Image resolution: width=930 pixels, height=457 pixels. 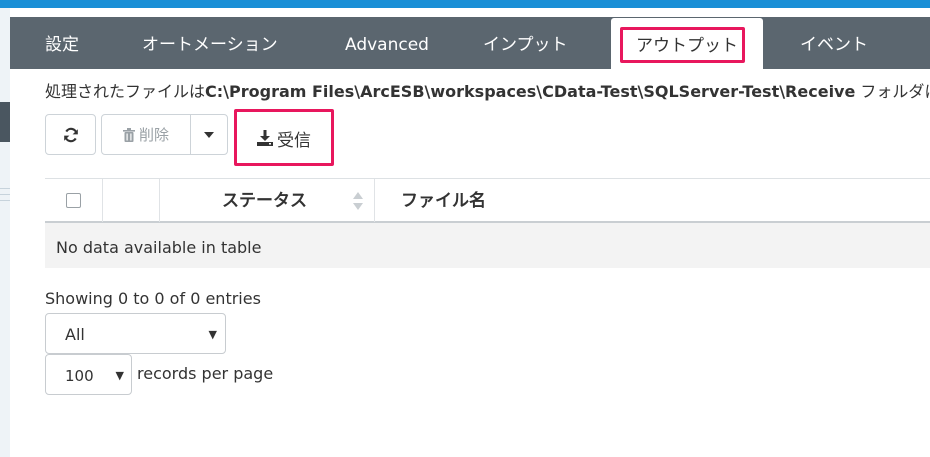 What do you see at coordinates (682, 45) in the screenshot?
I see `output-tab-highlight` at bounding box center [682, 45].